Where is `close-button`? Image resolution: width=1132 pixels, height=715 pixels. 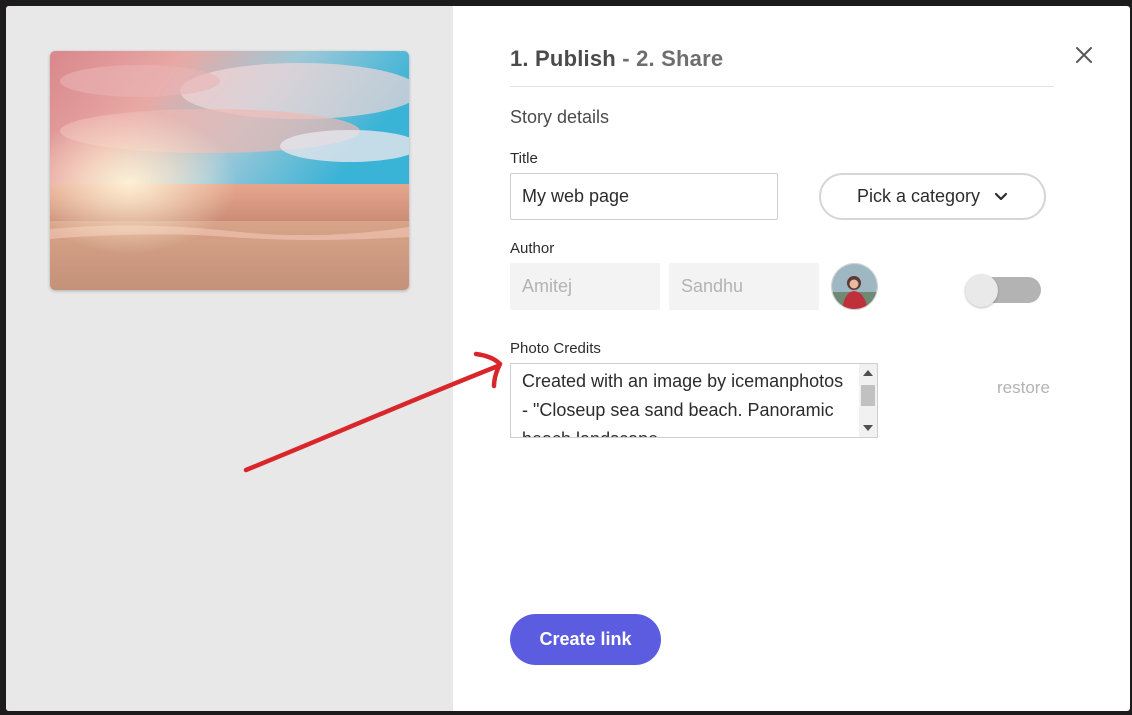
close-button is located at coordinates (1084, 55).